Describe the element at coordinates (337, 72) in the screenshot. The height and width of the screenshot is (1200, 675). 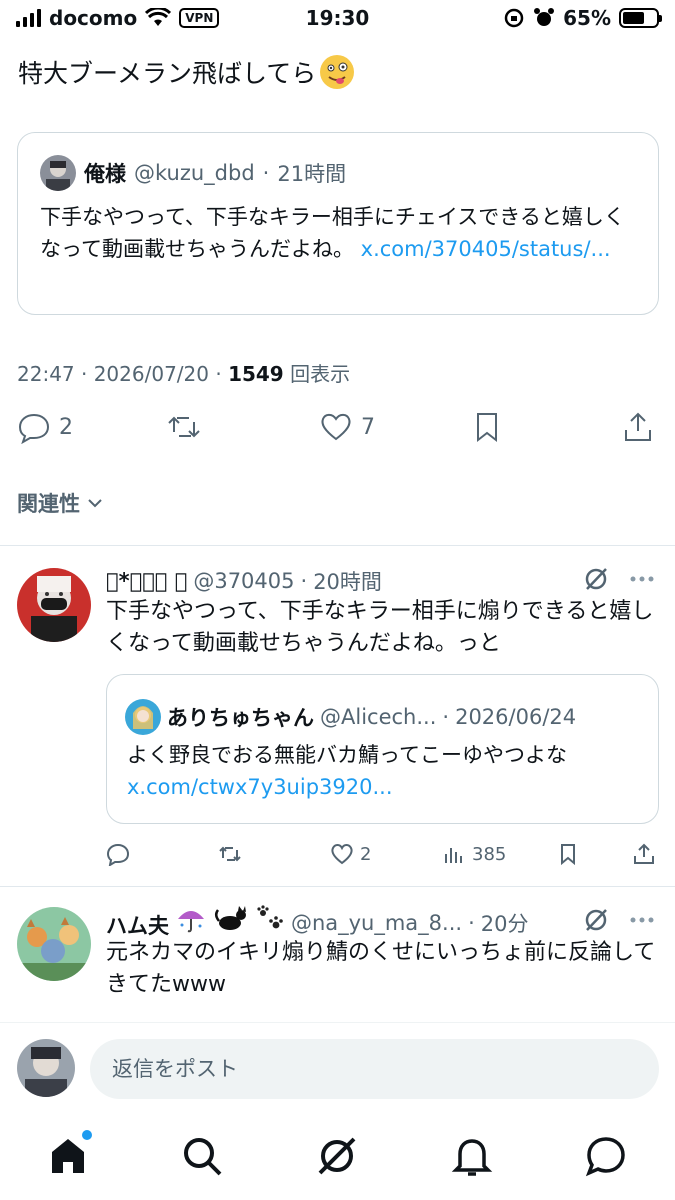
I see `zany-face-emoji-icon` at that location.